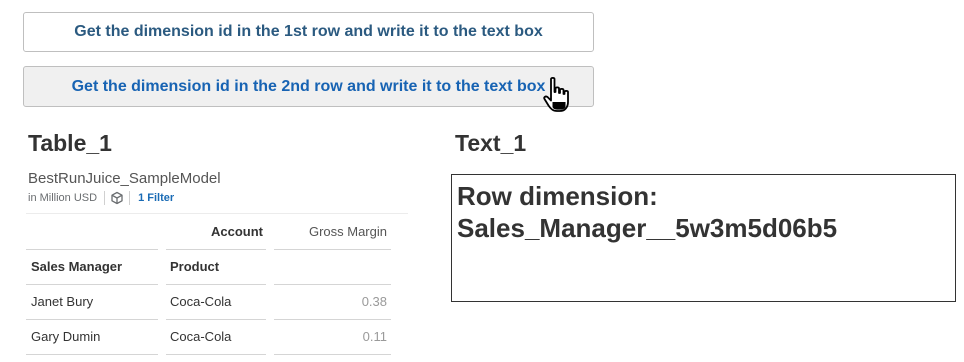 Image resolution: width=964 pixels, height=362 pixels. Describe the element at coordinates (76, 266) in the screenshot. I see `row-header-sales-manager: Sales Manager` at that location.